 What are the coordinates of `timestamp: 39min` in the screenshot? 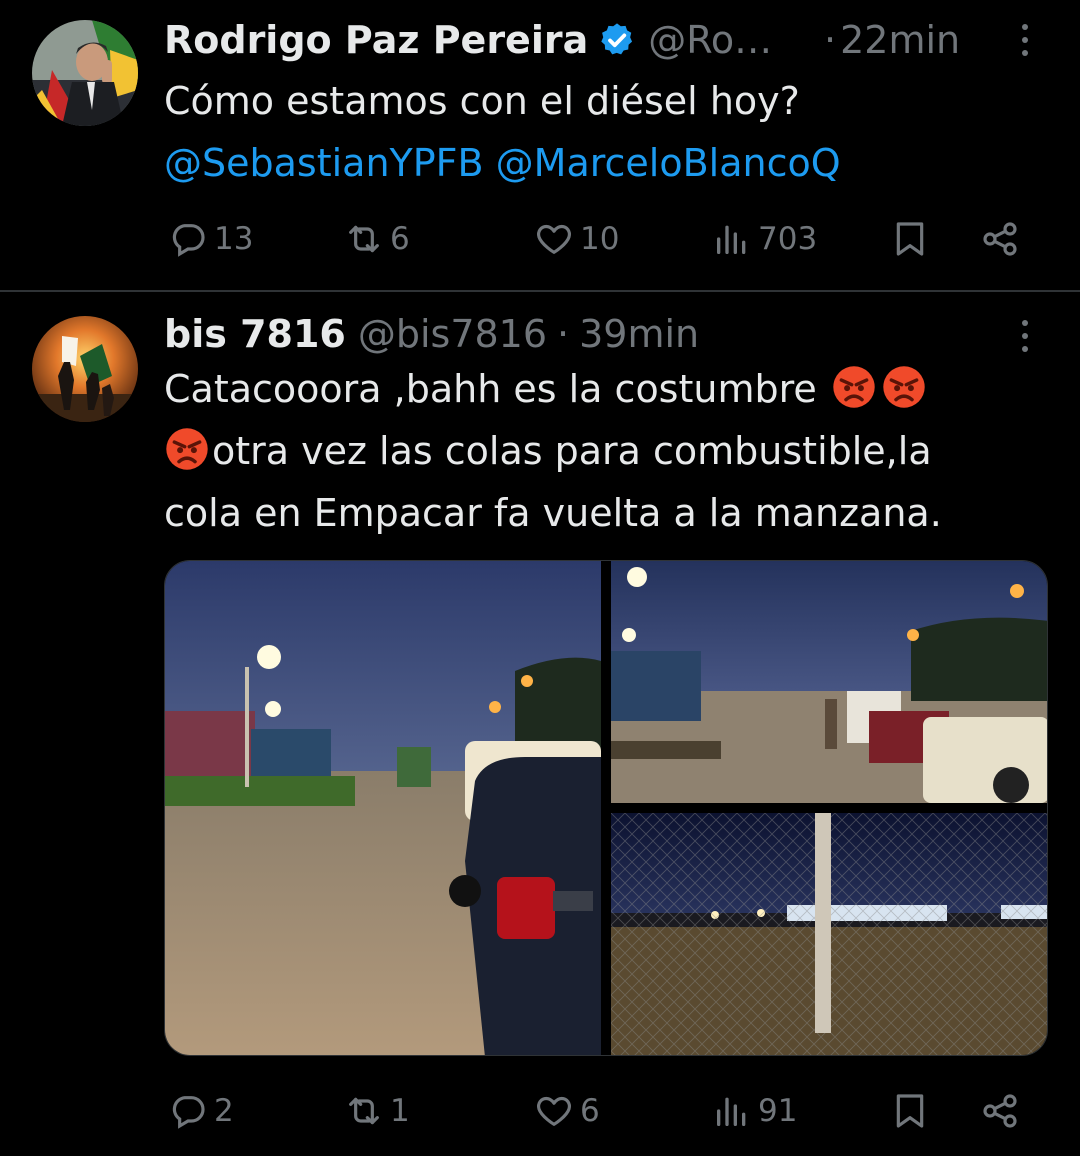 It's located at (639, 334).